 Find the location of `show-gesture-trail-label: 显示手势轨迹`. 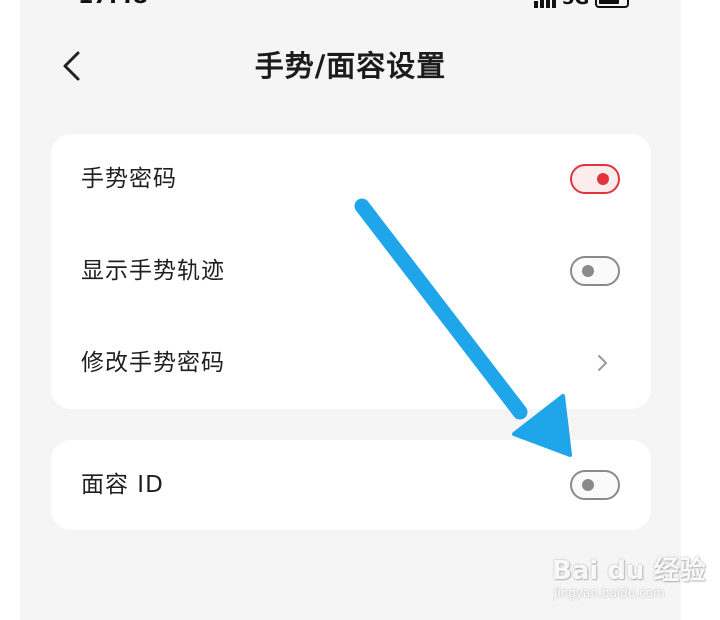

show-gesture-trail-label: 显示手势轨迹 is located at coordinates (153, 271).